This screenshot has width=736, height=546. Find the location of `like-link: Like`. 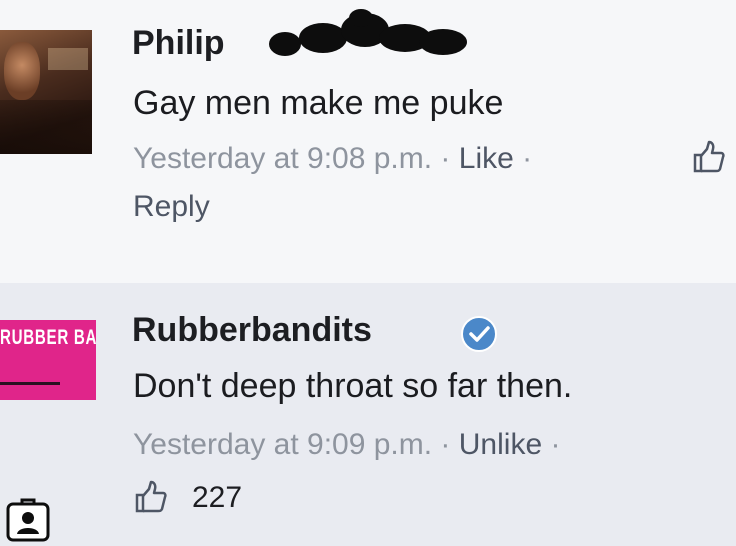

like-link: Like is located at coordinates (486, 158).